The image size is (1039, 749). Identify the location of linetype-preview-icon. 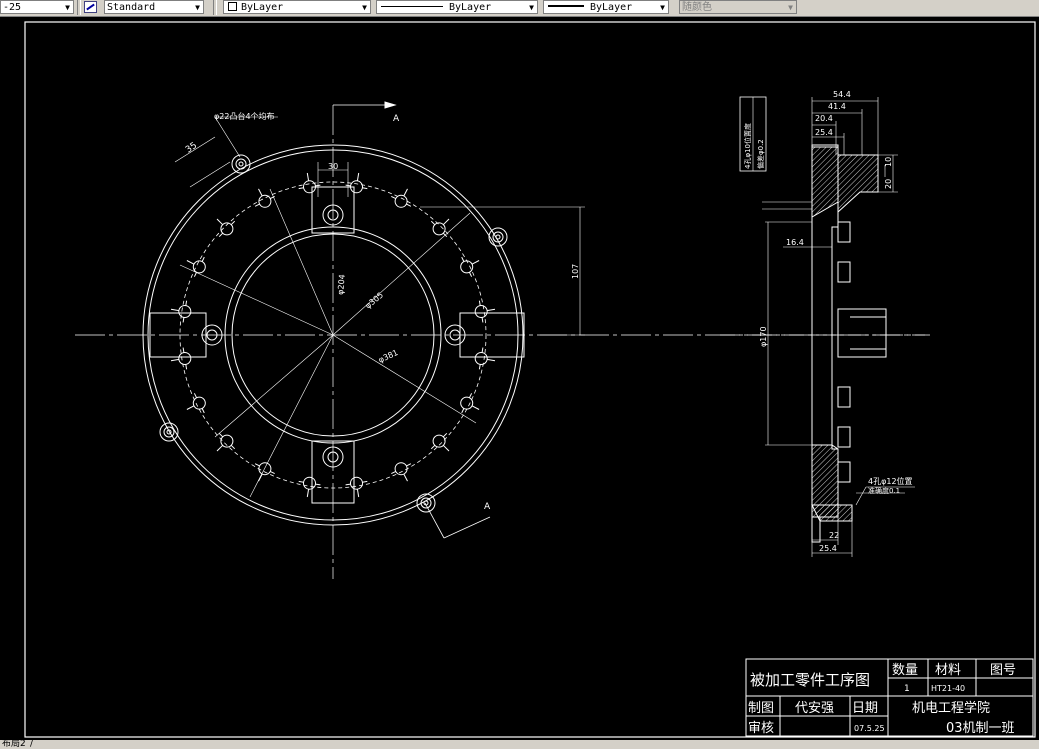
(412, 6).